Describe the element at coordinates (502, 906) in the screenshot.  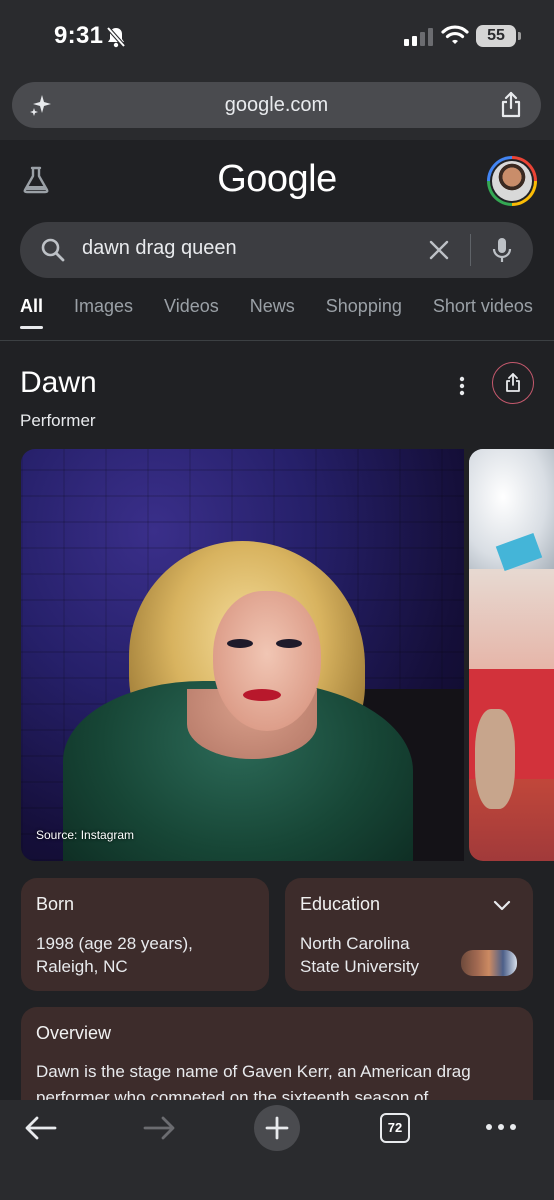
I see `chevron-down-icon` at that location.